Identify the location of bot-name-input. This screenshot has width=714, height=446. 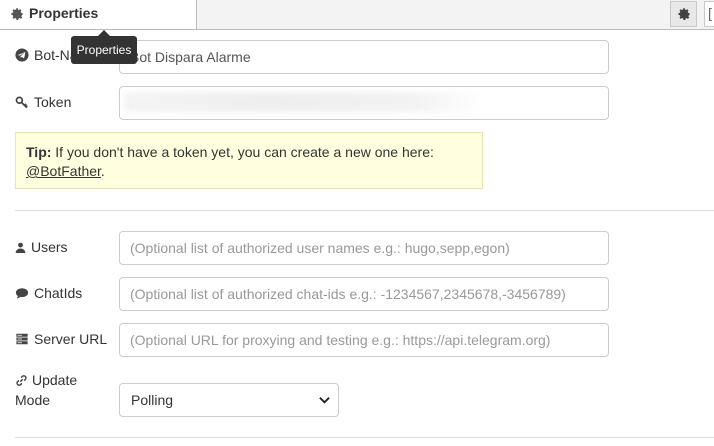
(364, 57).